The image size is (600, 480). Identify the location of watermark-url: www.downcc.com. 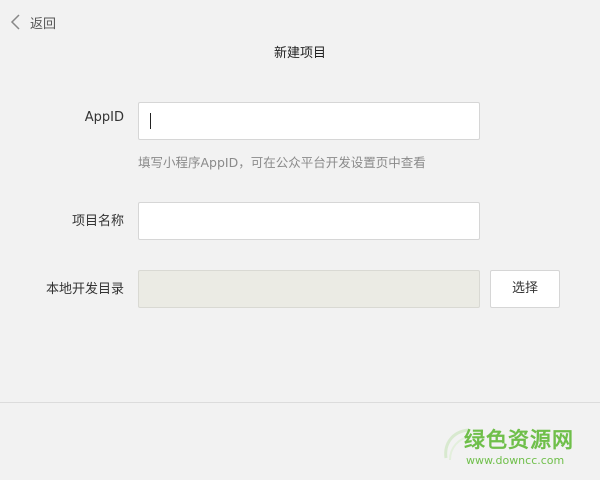
(515, 460).